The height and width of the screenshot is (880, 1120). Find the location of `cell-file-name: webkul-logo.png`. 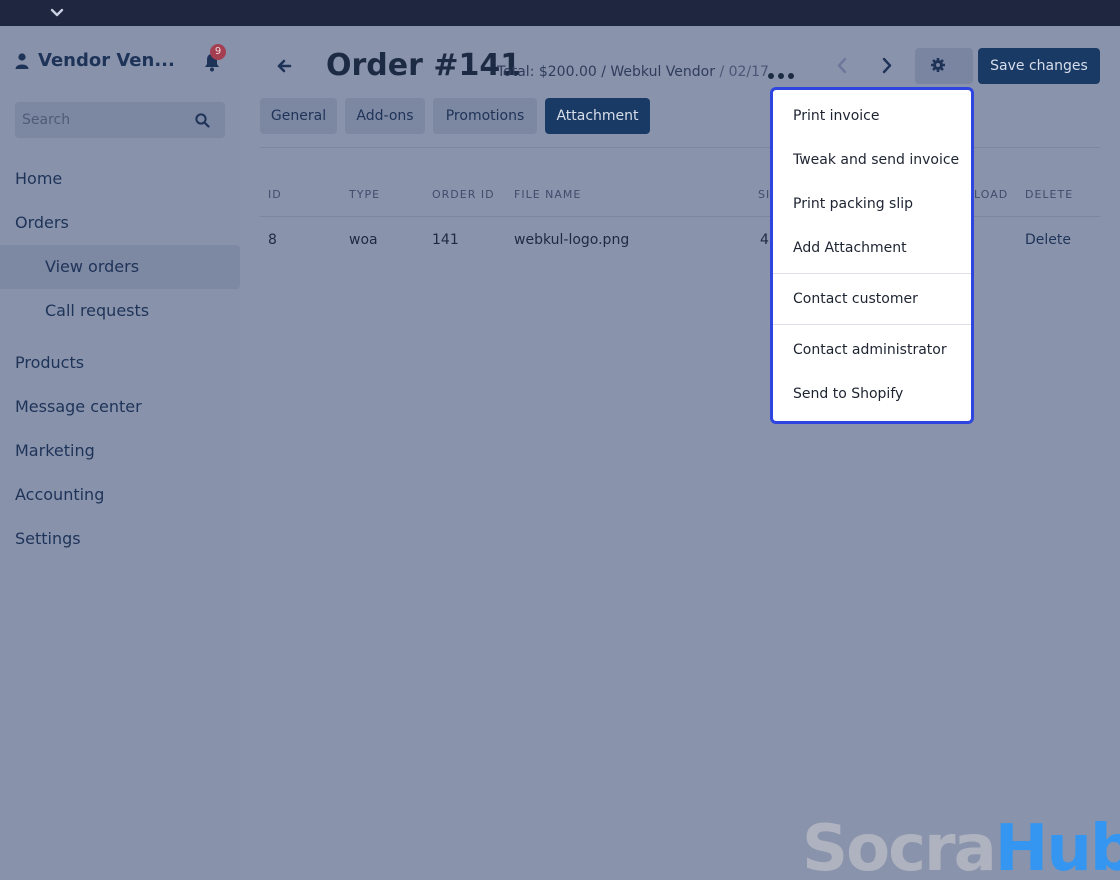

cell-file-name: webkul-logo.png is located at coordinates (572, 240).